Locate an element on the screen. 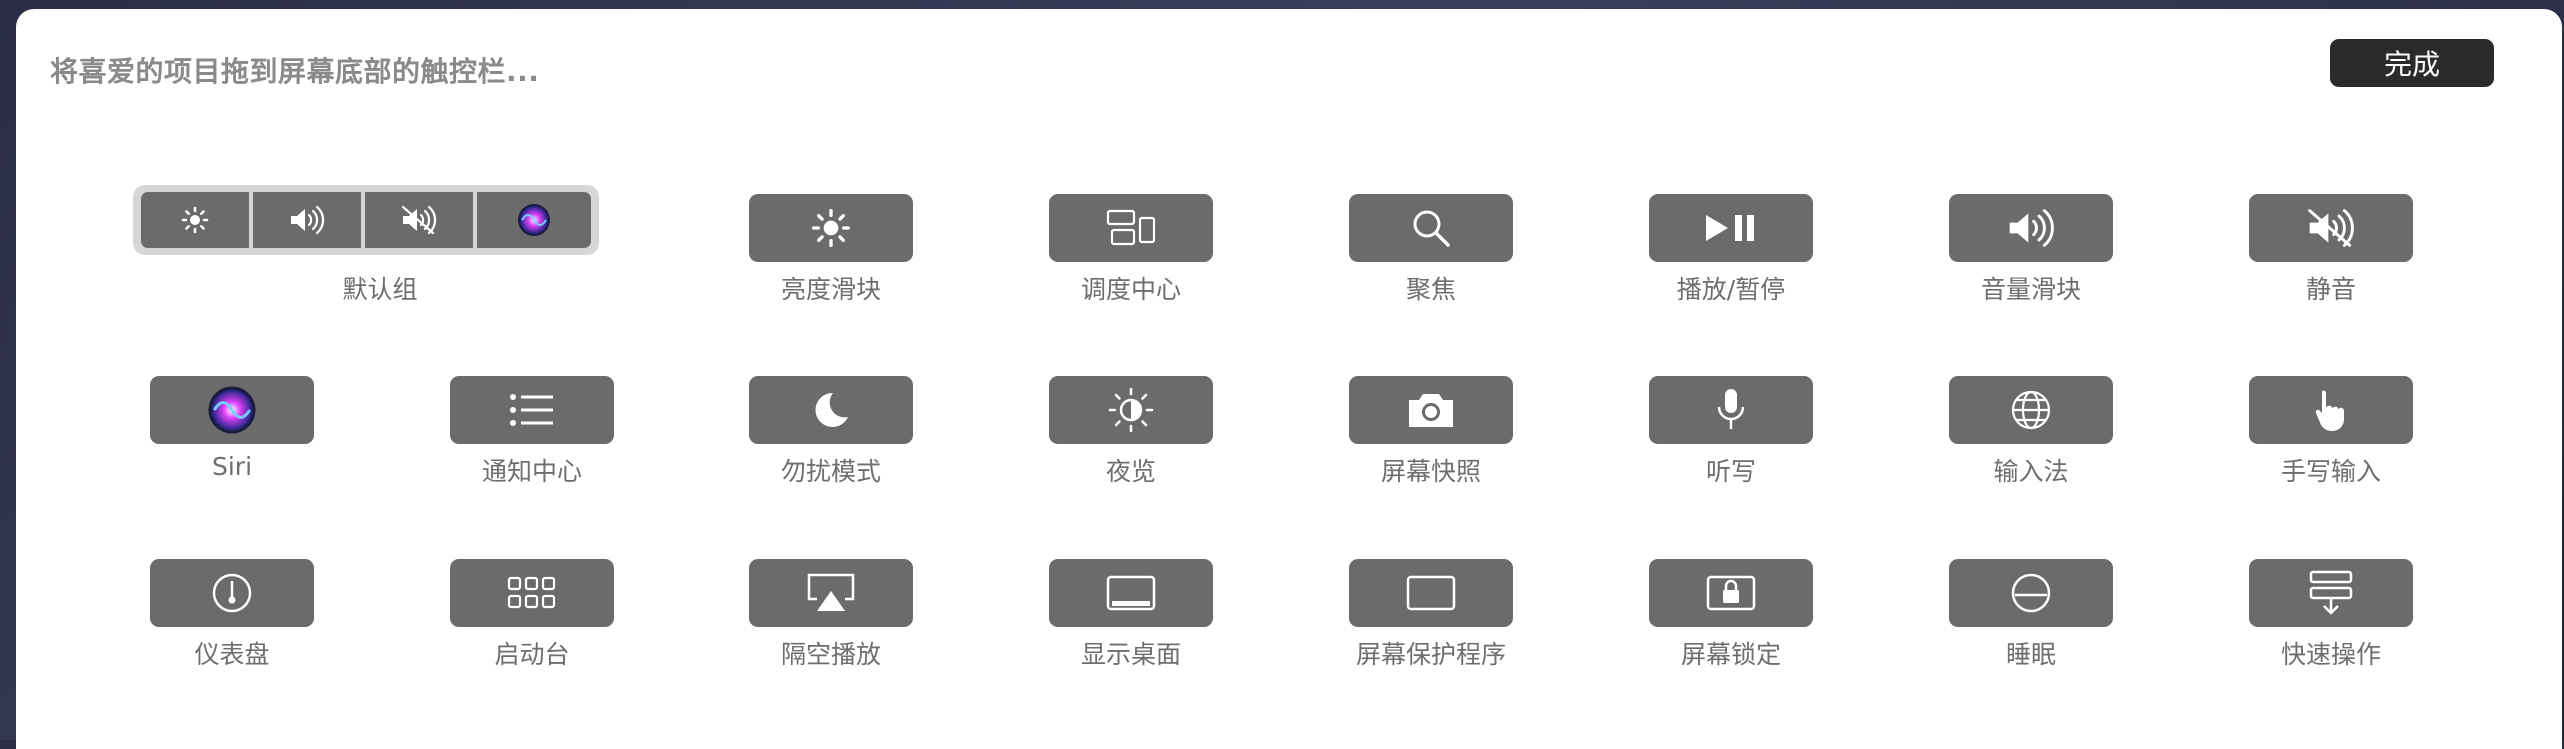 This screenshot has width=2564, height=749. notification-center-item is located at coordinates (532, 410).